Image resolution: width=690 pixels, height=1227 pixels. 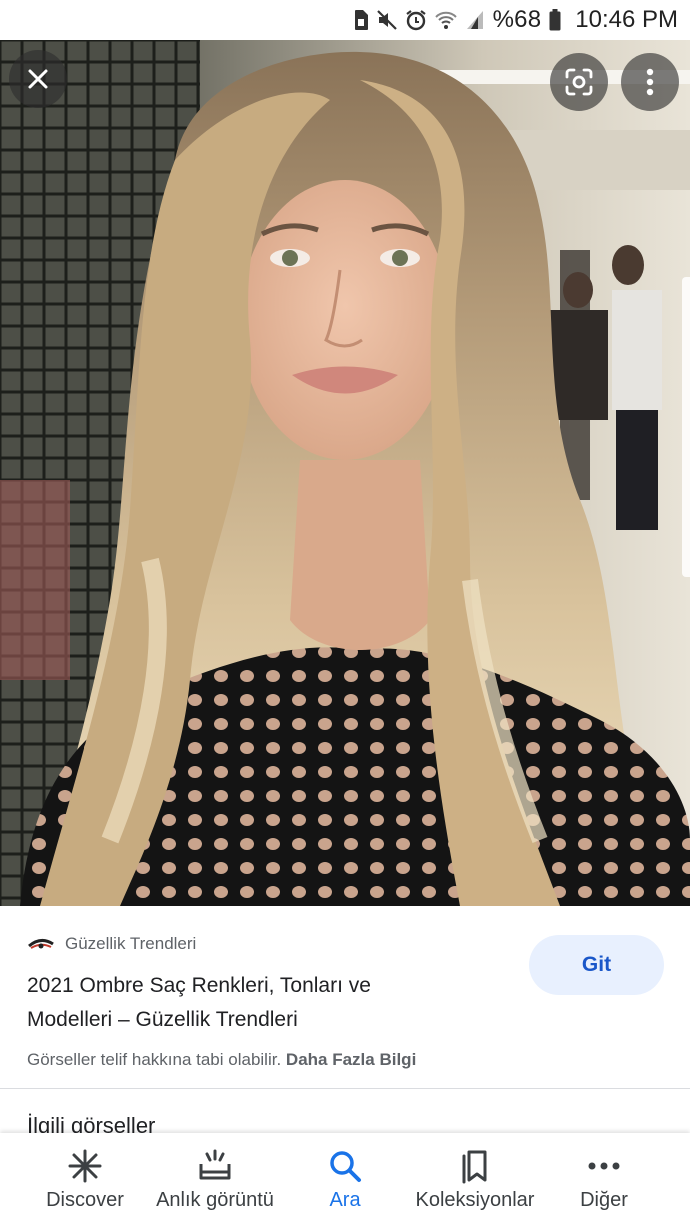 I want to click on nav-discover: Discover, so click(x=85, y=1180).